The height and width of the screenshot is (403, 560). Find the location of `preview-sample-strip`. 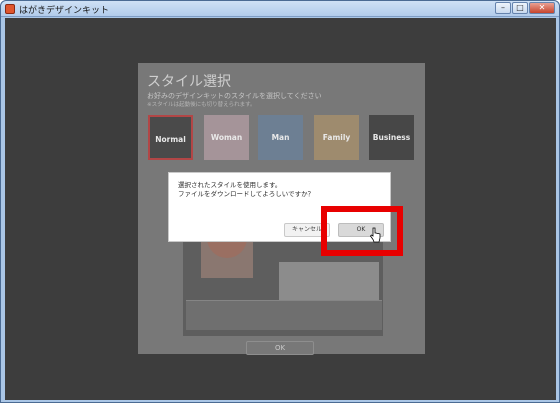

preview-sample-strip is located at coordinates (284, 315).